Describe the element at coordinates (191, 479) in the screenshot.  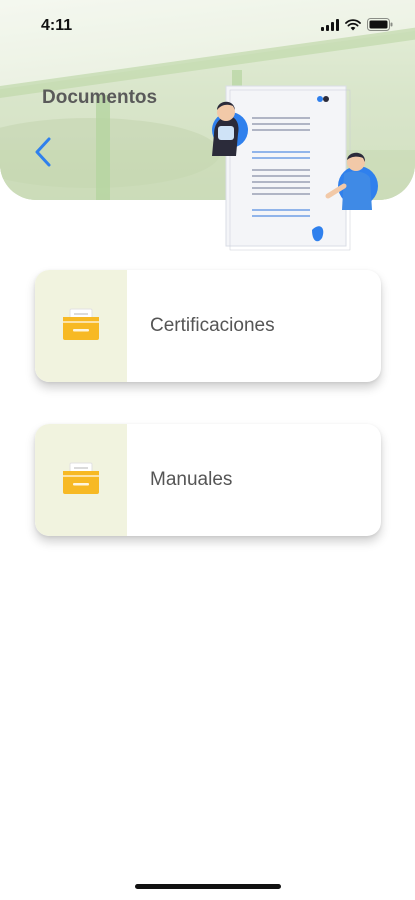
I see `document-card-label: Manuales` at that location.